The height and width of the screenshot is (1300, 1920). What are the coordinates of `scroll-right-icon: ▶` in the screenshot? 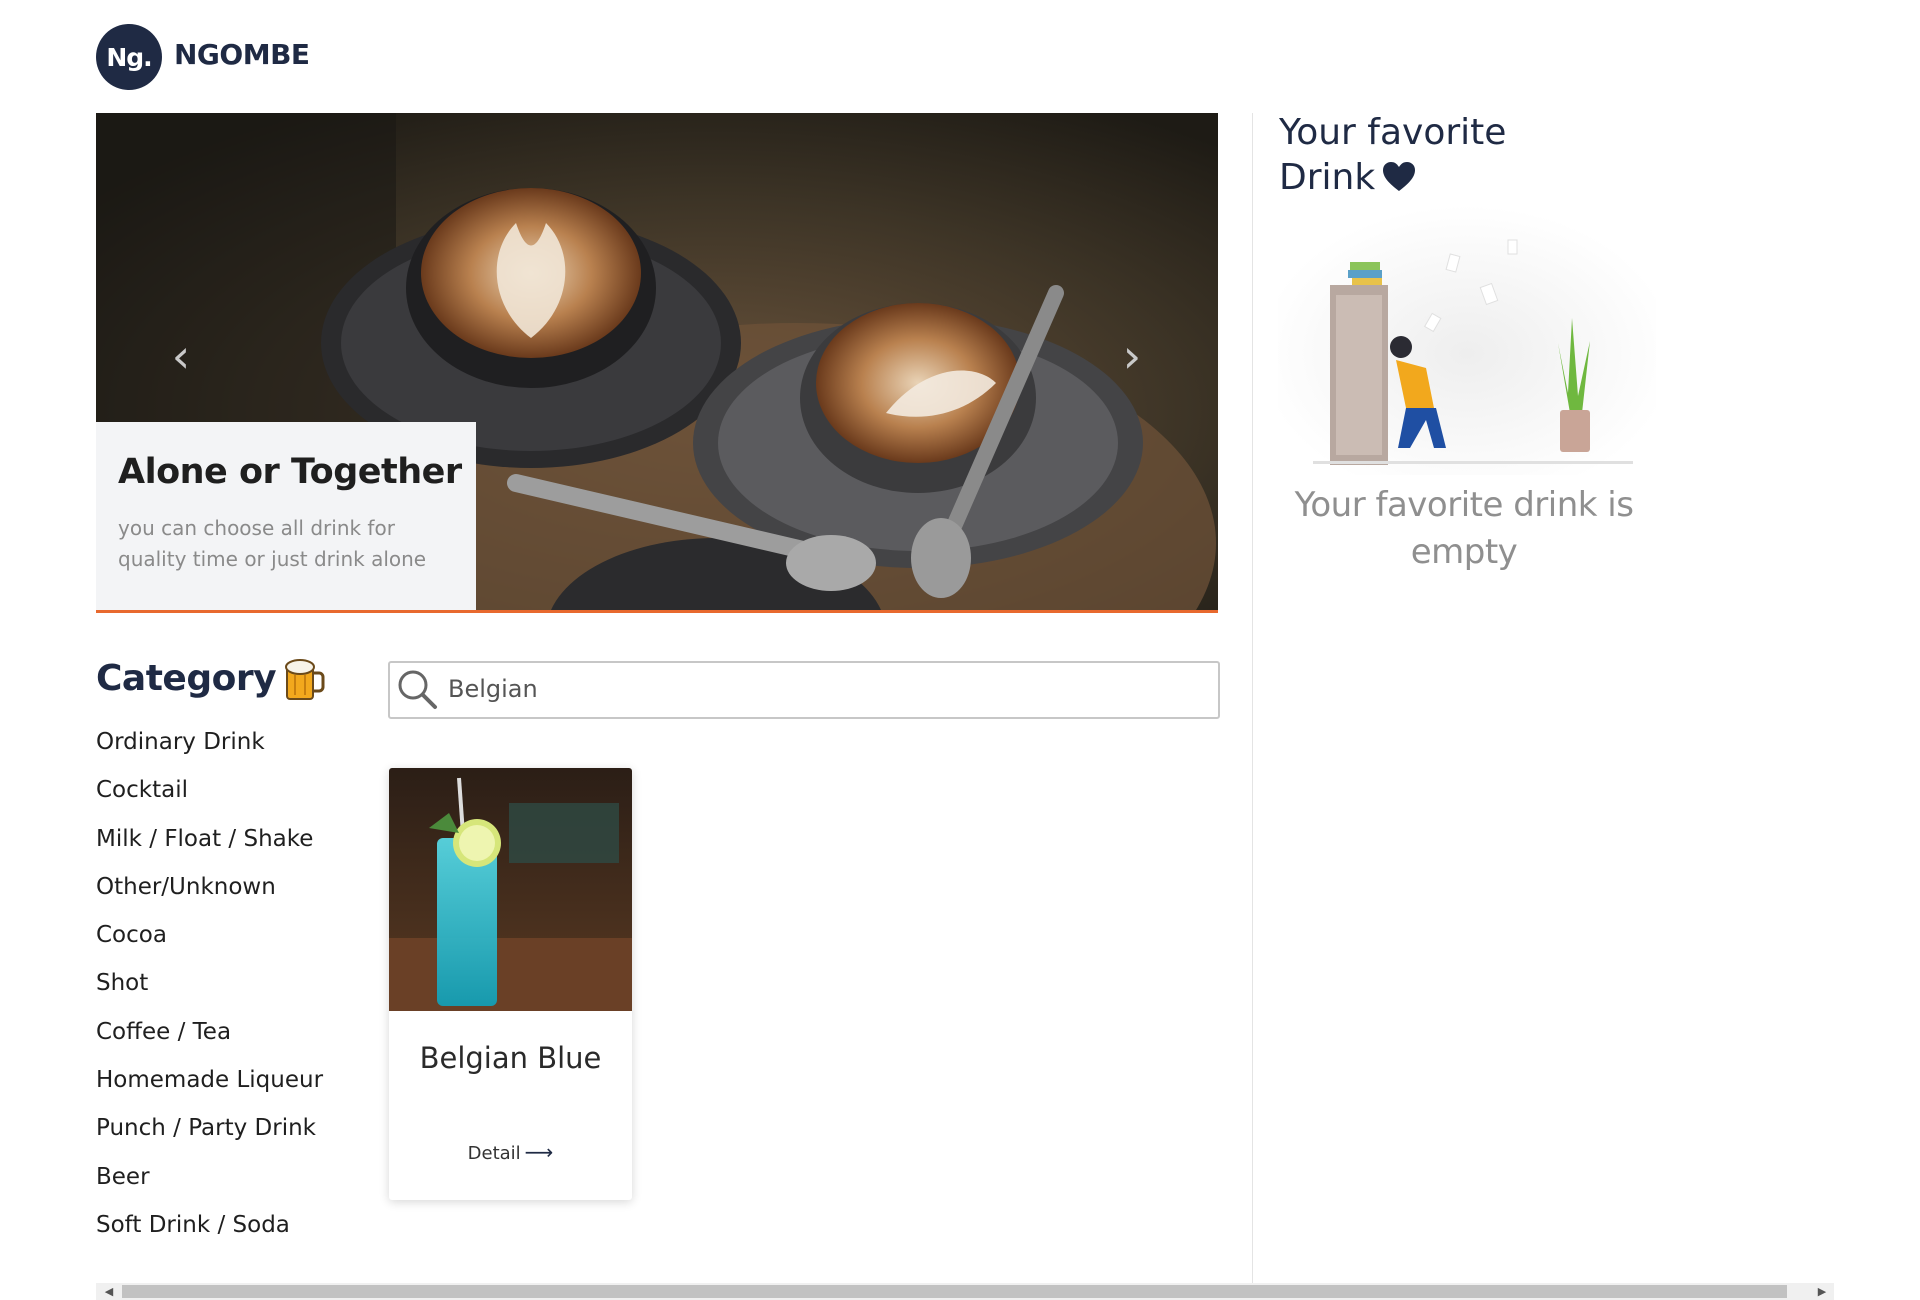 It's located at (1822, 1291).